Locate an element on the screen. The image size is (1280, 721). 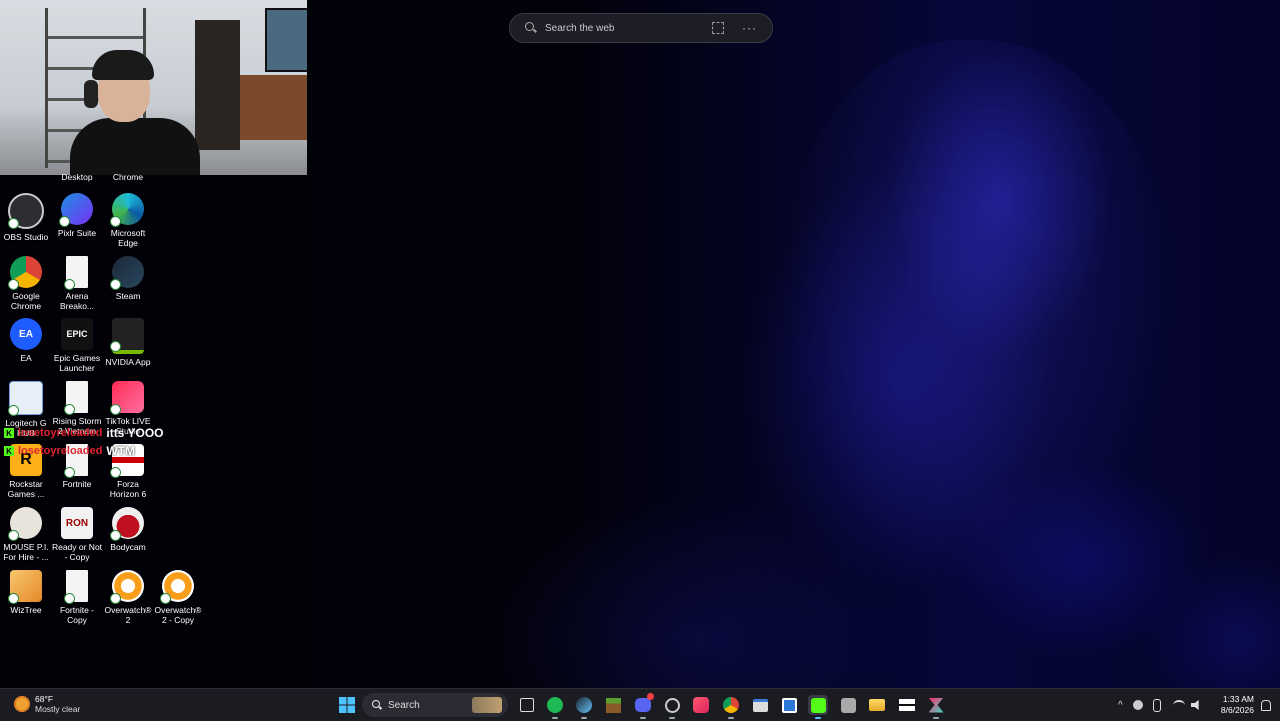
web-search-placeholder: Search the web is located at coordinates (628, 28).